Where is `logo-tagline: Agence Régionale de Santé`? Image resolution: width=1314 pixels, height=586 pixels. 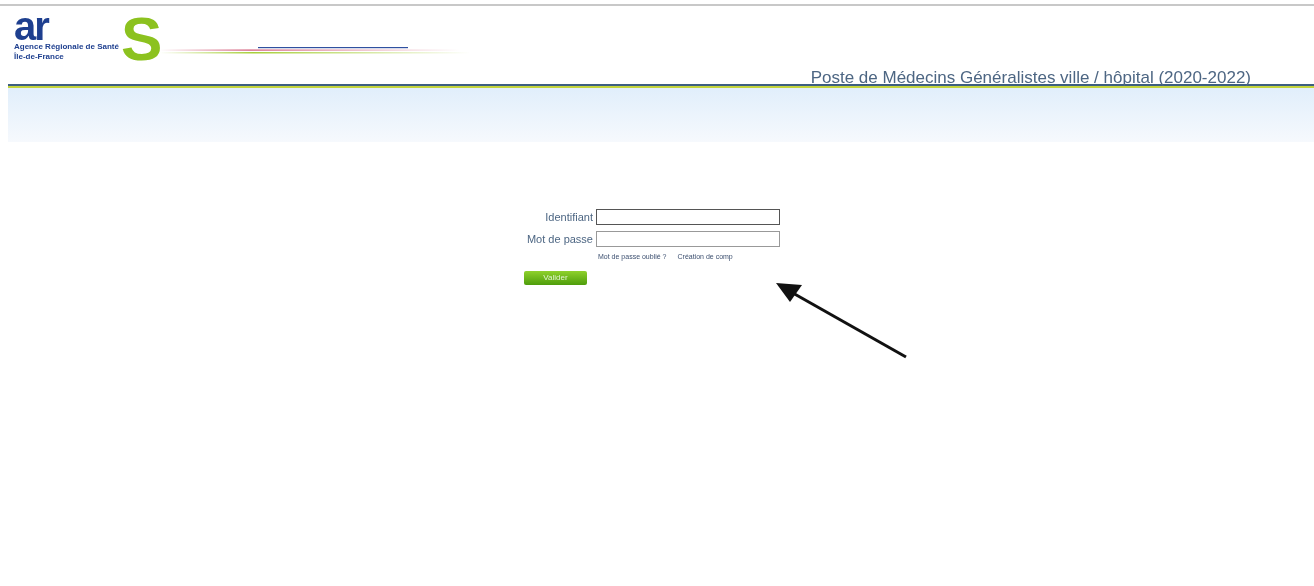
logo-tagline: Agence Régionale de Santé is located at coordinates (66, 46).